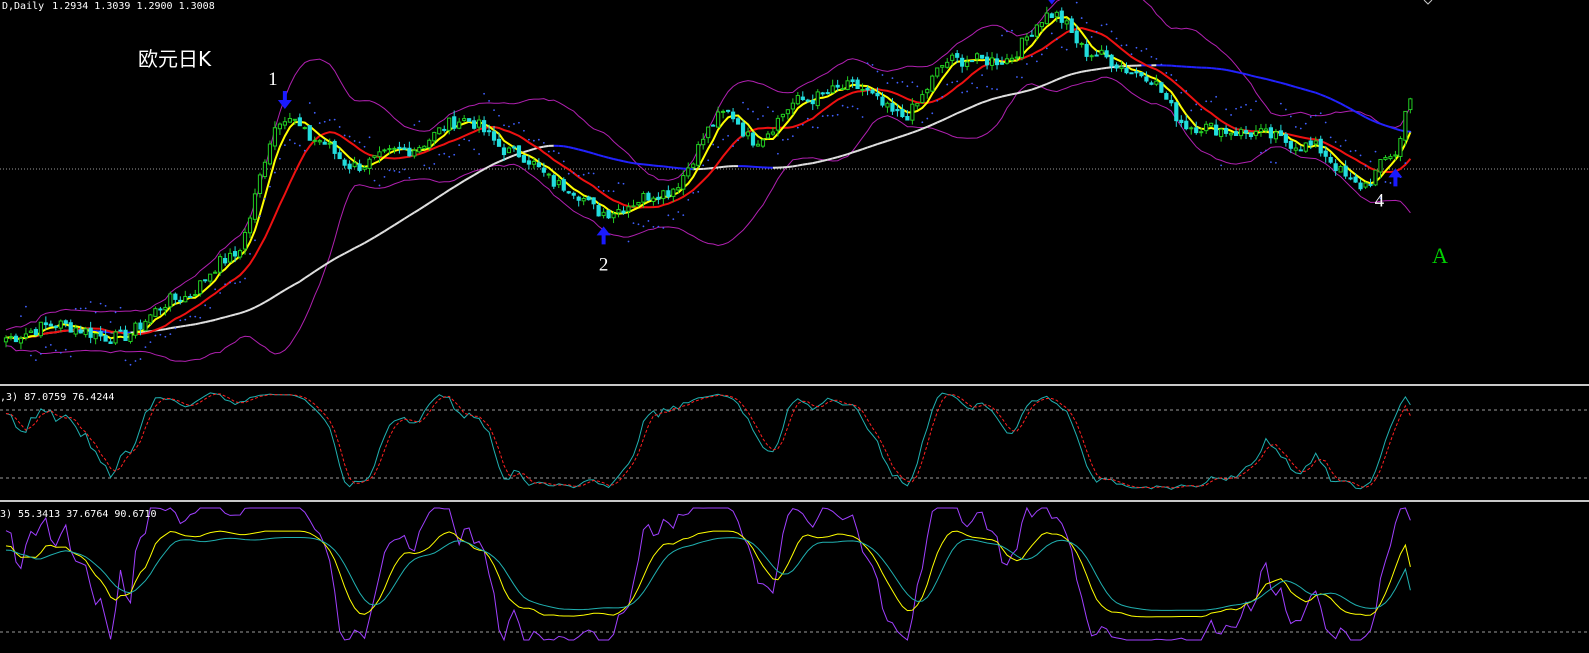 This screenshot has width=1589, height=653. What do you see at coordinates (108, 6) in the screenshot?
I see `symbol-label: D,Daily 1.2934 1.3039 1.2900 1.3008` at bounding box center [108, 6].